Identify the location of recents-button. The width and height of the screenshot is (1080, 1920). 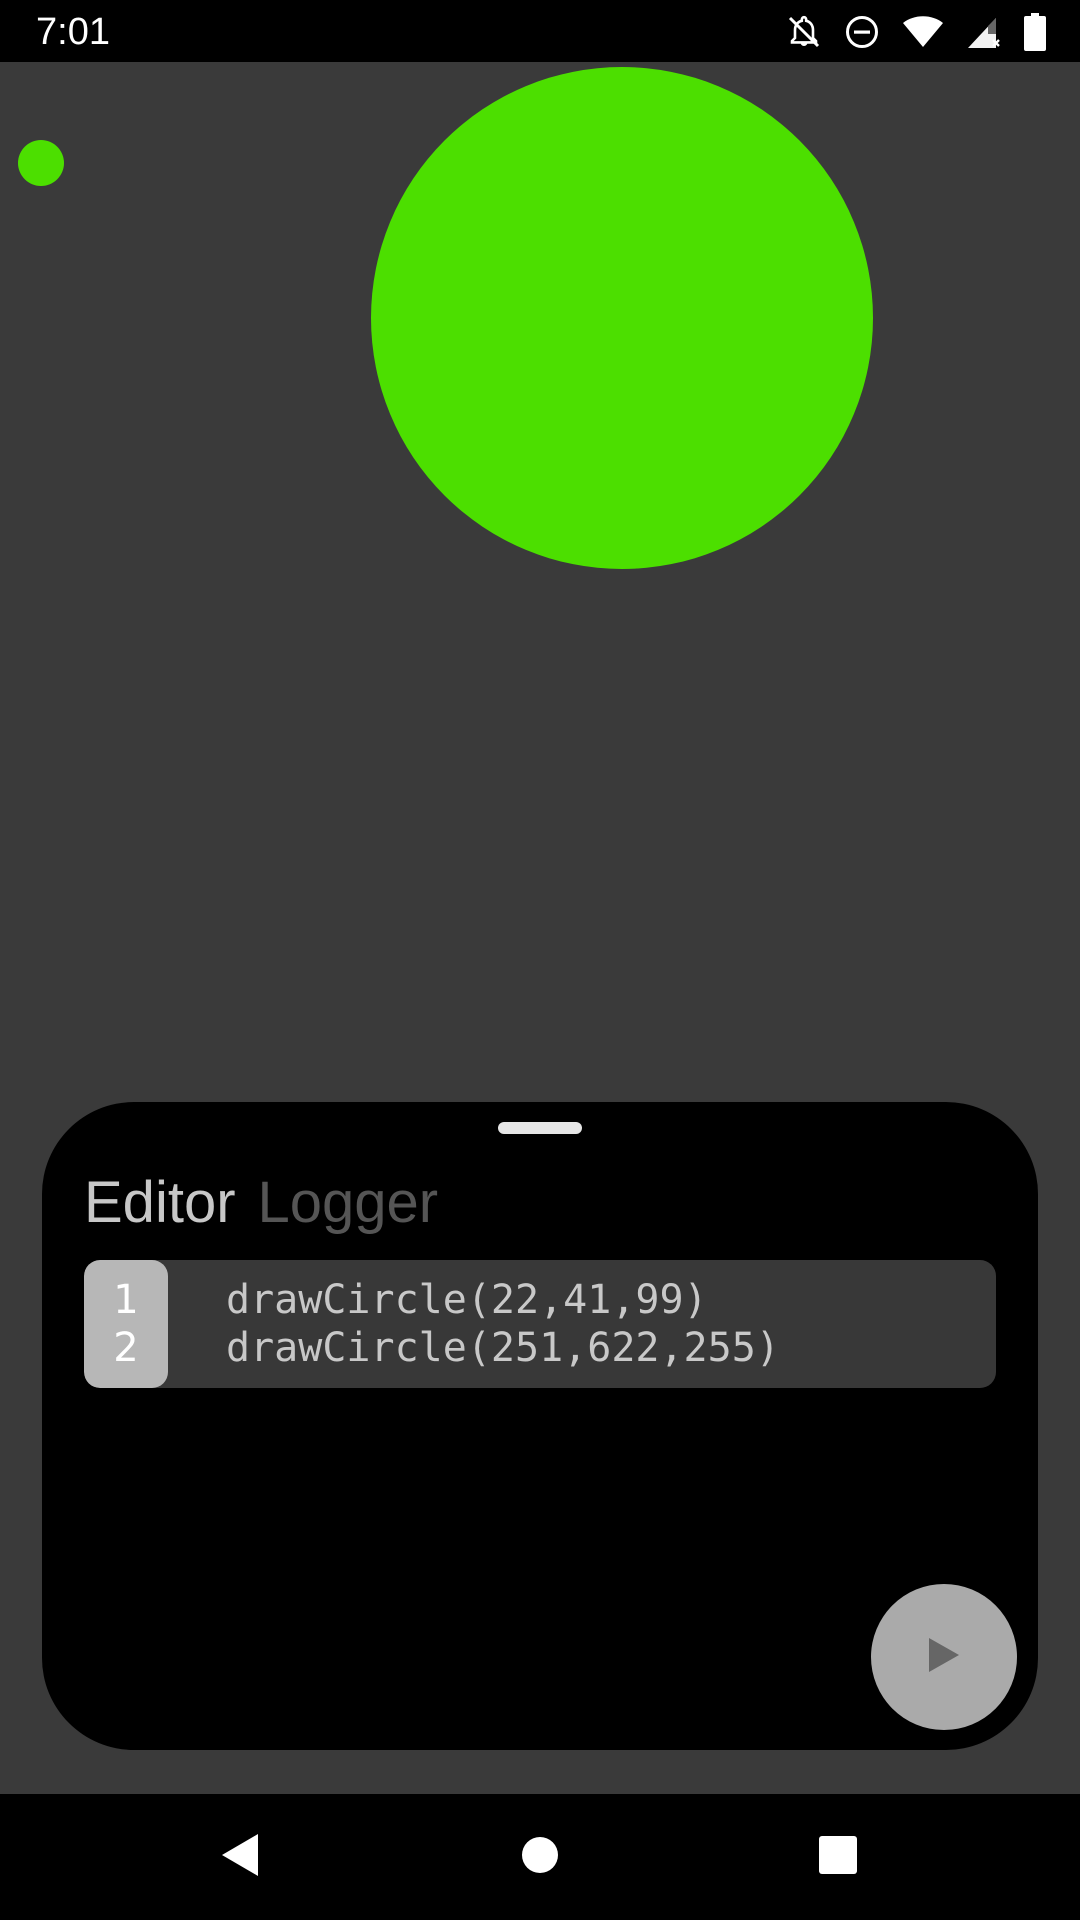
(838, 1857).